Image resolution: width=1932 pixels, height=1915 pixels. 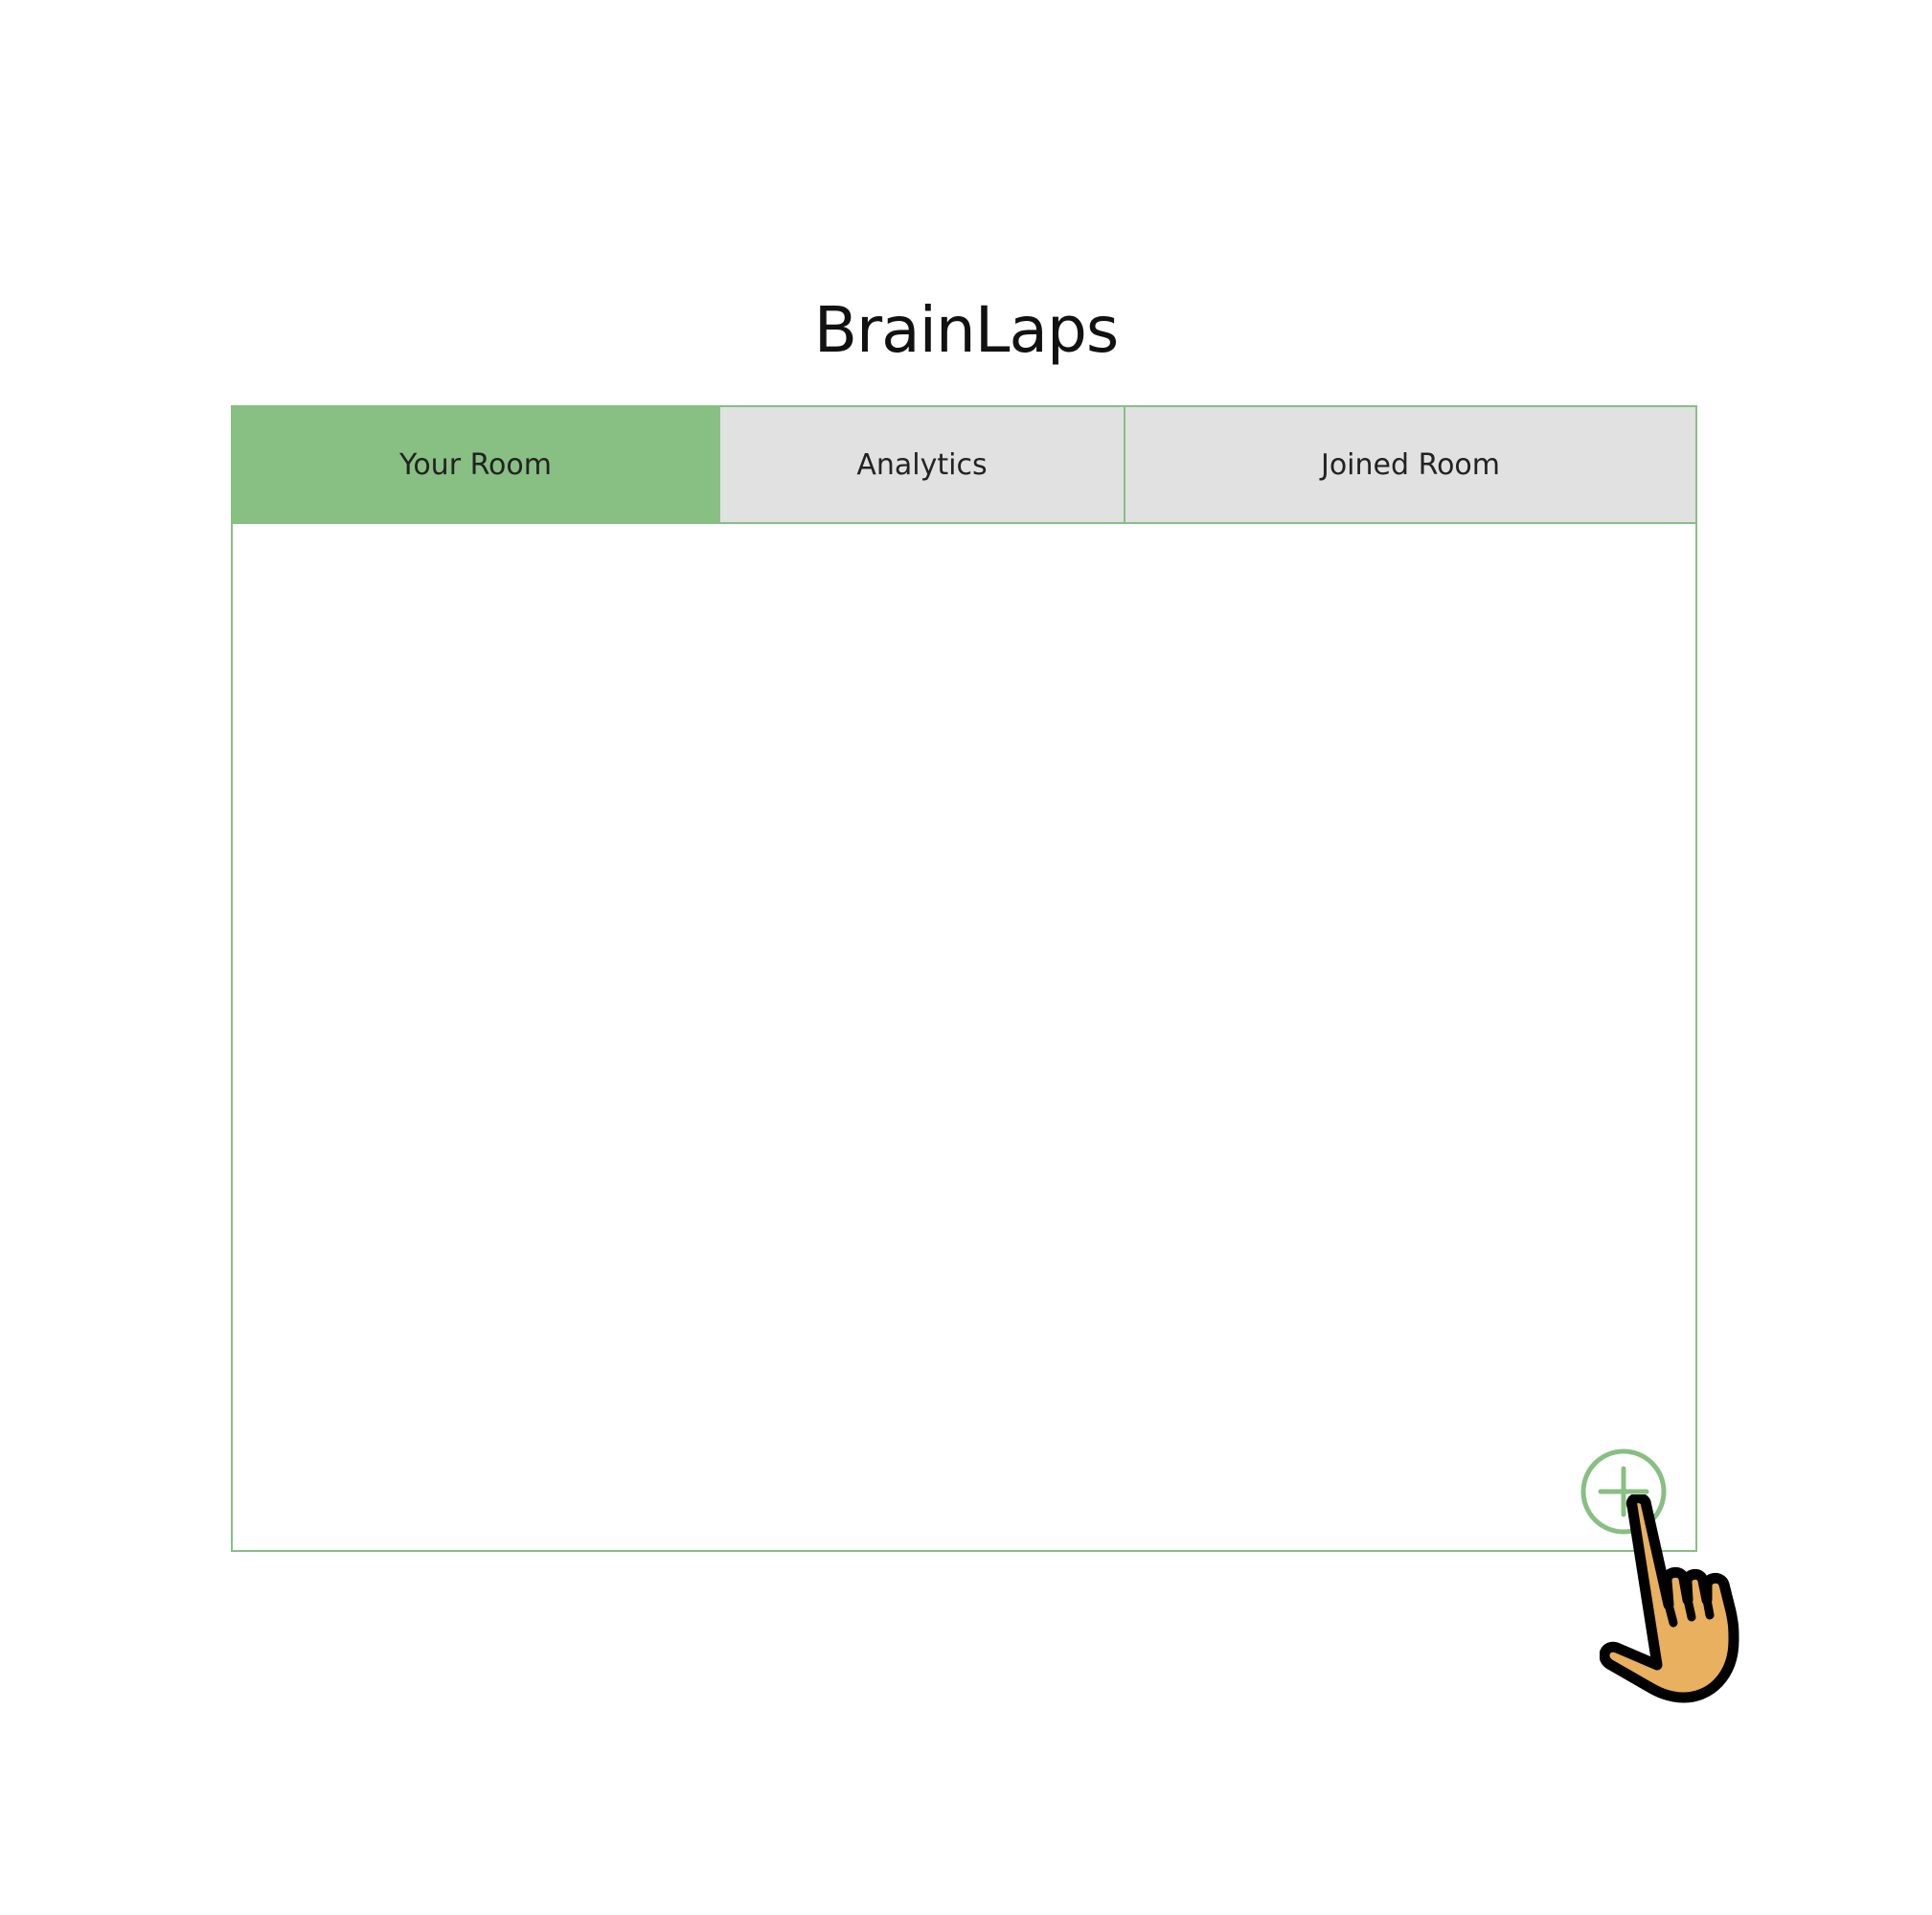 I want to click on tab-bar: Your Room Analytics Joined Room, so click(x=964, y=465).